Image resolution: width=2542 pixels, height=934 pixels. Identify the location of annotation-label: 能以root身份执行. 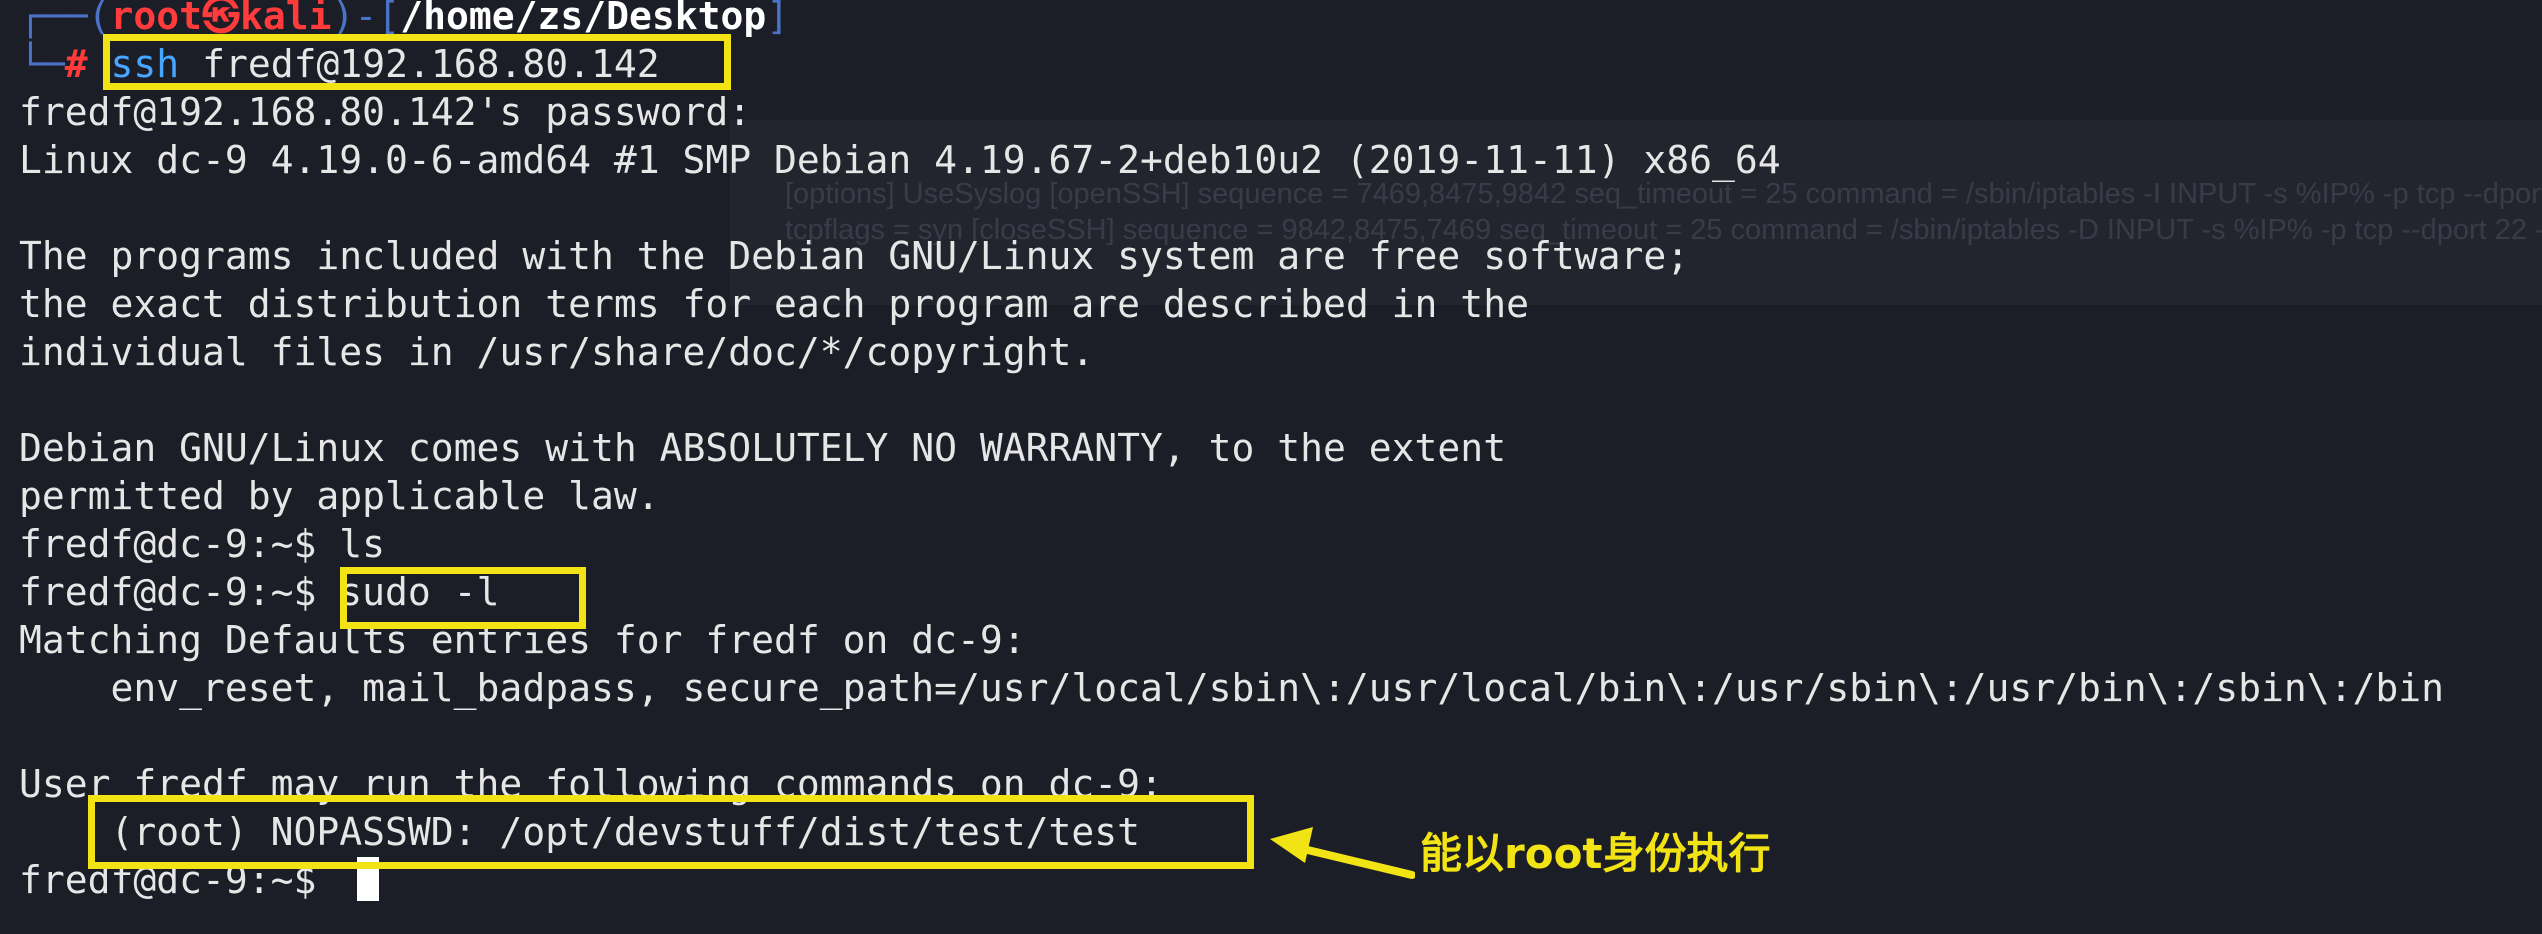
(1595, 853).